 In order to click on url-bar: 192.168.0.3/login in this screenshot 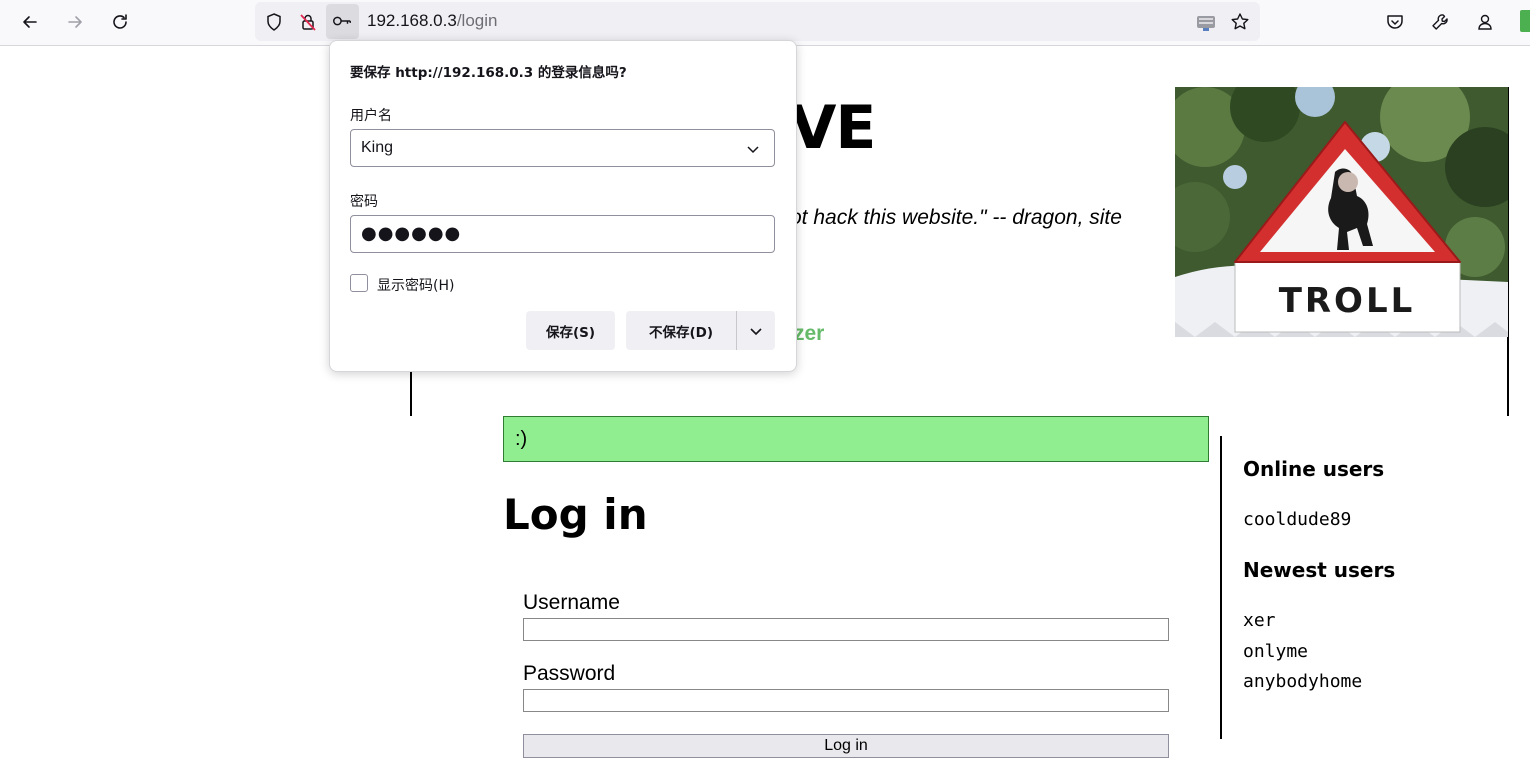, I will do `click(757, 21)`.